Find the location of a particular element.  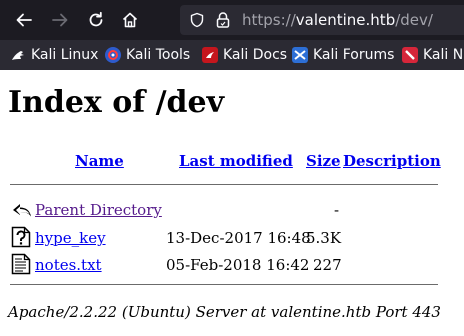

page-title: Index of /dev is located at coordinates (116, 102).